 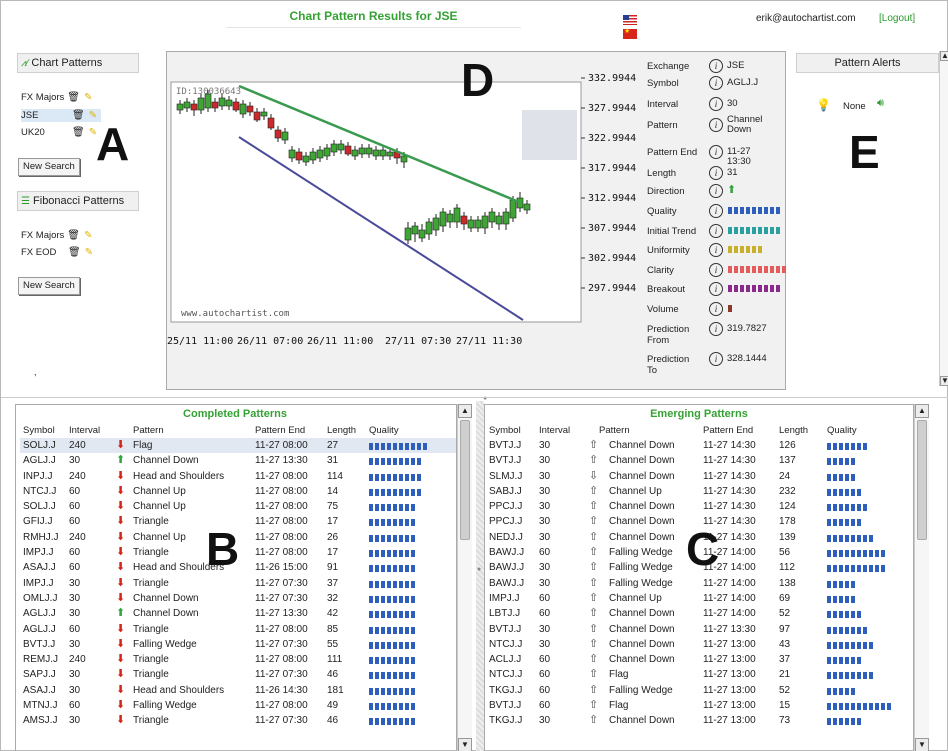 I want to click on table-row: AMSJ.J 30 Triangle 11-27 07:30 46 ⬇, so click(x=238, y=720).